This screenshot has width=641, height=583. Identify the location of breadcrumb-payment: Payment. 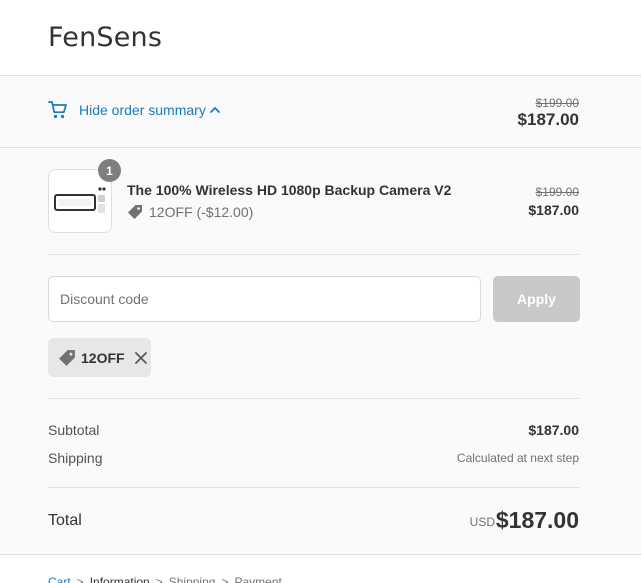
(258, 579).